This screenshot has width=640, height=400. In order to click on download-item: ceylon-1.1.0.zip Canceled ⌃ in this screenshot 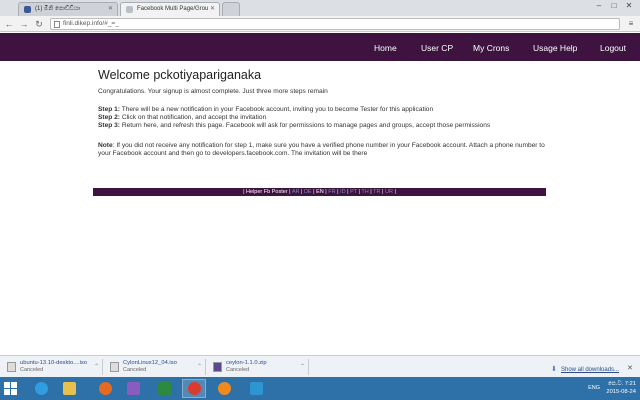, I will do `click(259, 367)`.